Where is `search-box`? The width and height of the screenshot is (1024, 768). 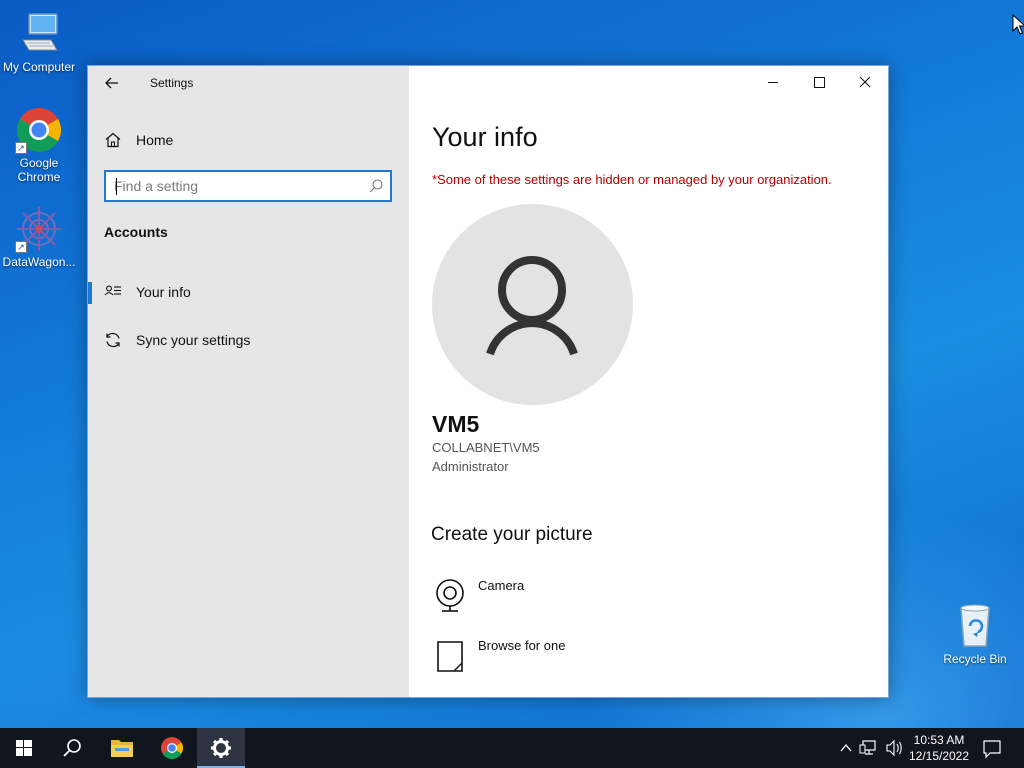
search-box is located at coordinates (248, 186).